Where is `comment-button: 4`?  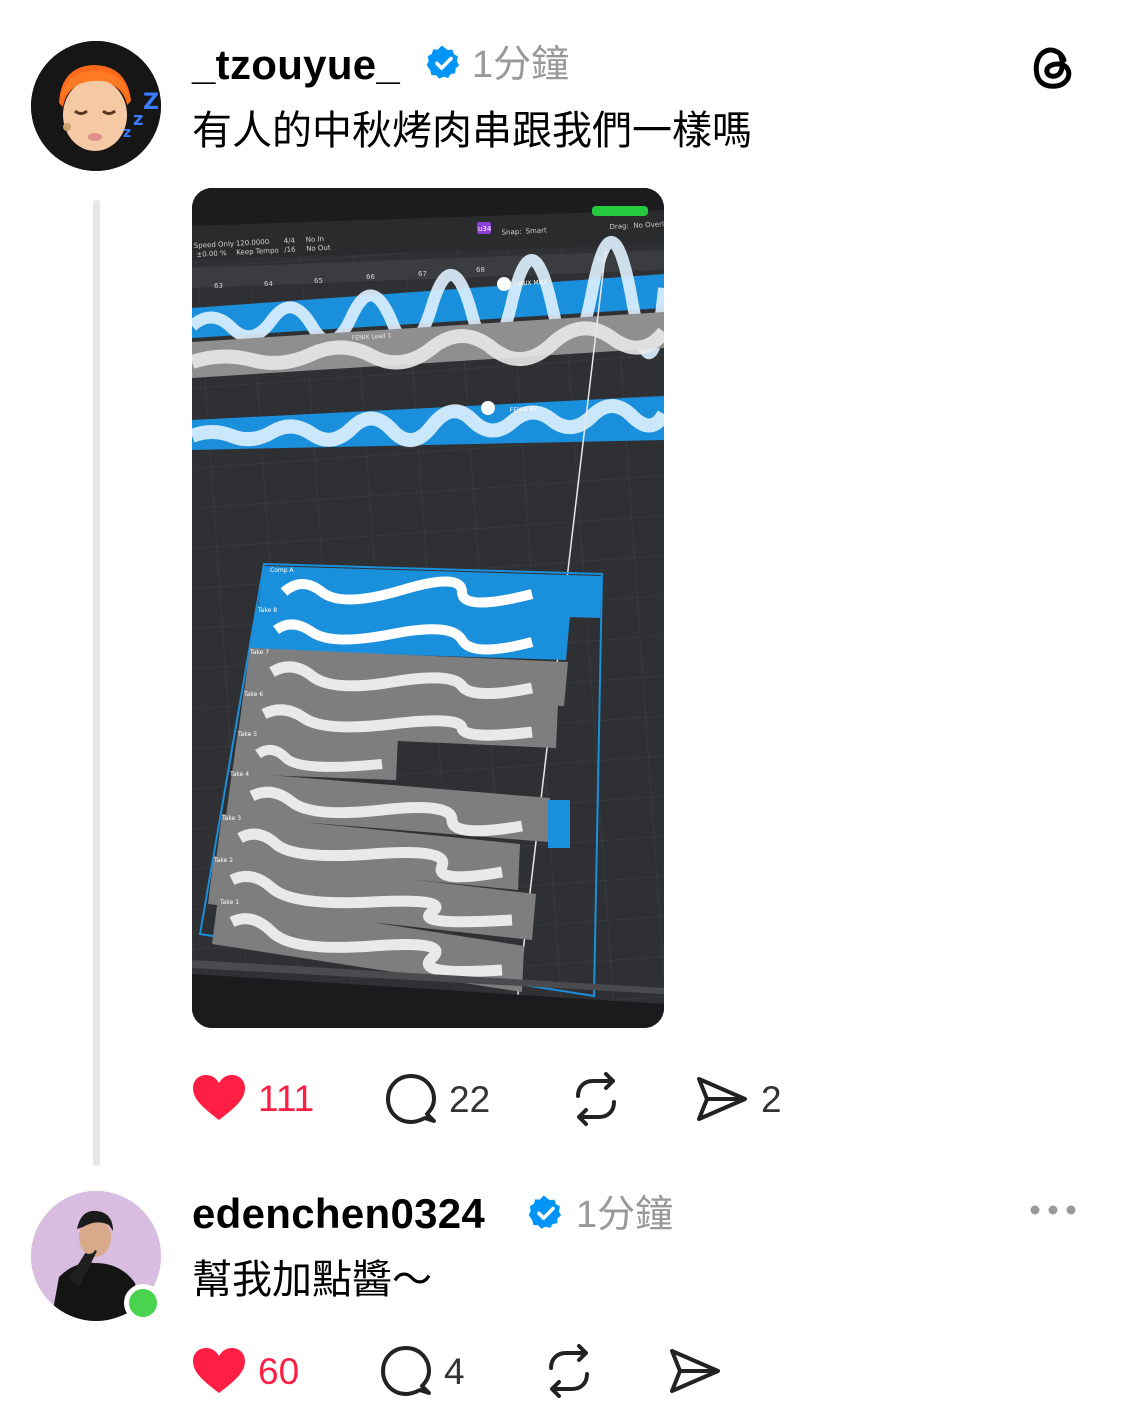 comment-button: 4 is located at coordinates (422, 1371).